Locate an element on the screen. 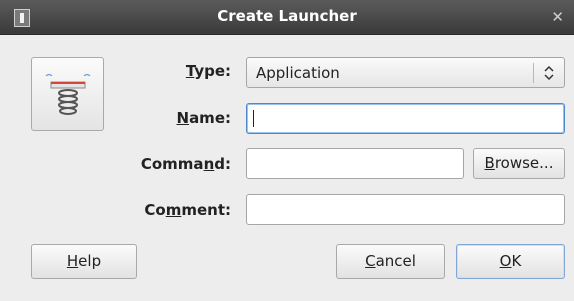 Image resolution: width=574 pixels, height=301 pixels. name-input is located at coordinates (405, 118).